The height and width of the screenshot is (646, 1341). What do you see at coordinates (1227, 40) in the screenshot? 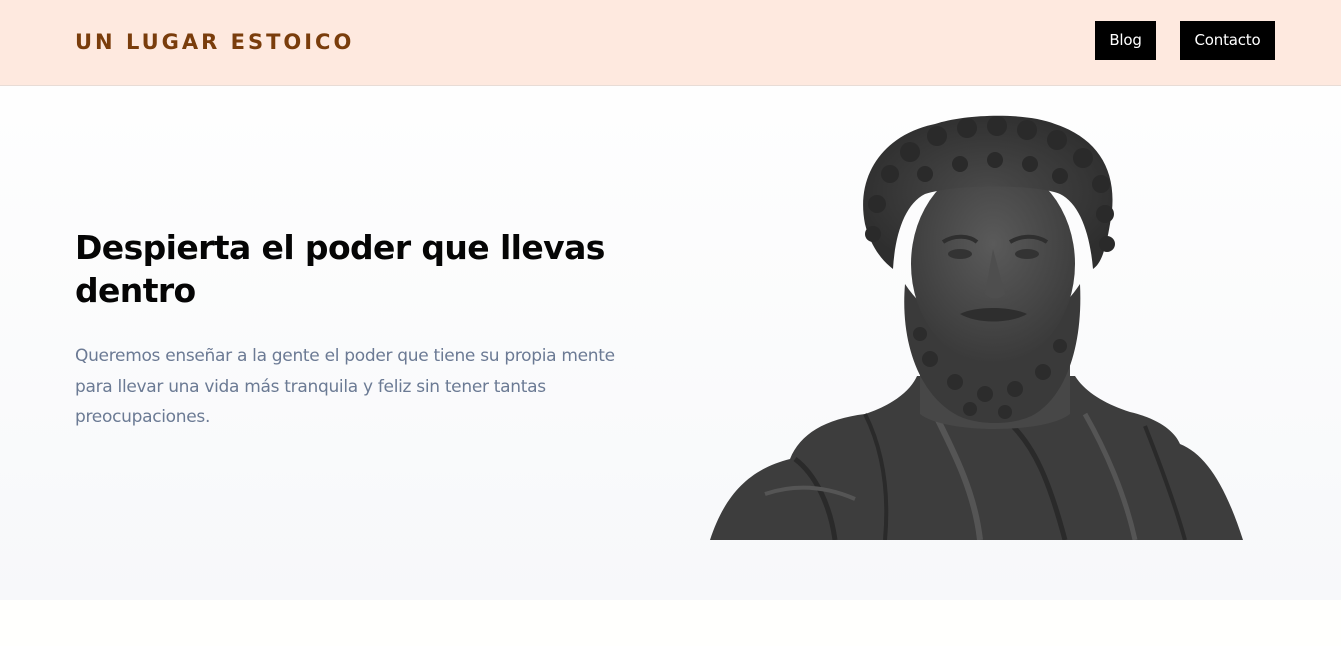
I see `nav-contact-button: Contacto` at bounding box center [1227, 40].